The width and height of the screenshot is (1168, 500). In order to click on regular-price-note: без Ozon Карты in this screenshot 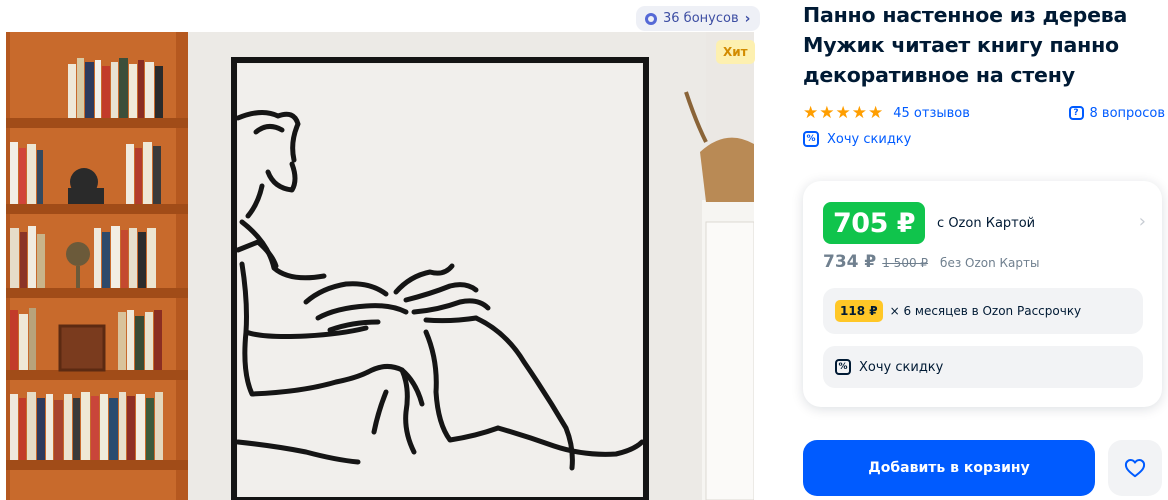, I will do `click(990, 263)`.